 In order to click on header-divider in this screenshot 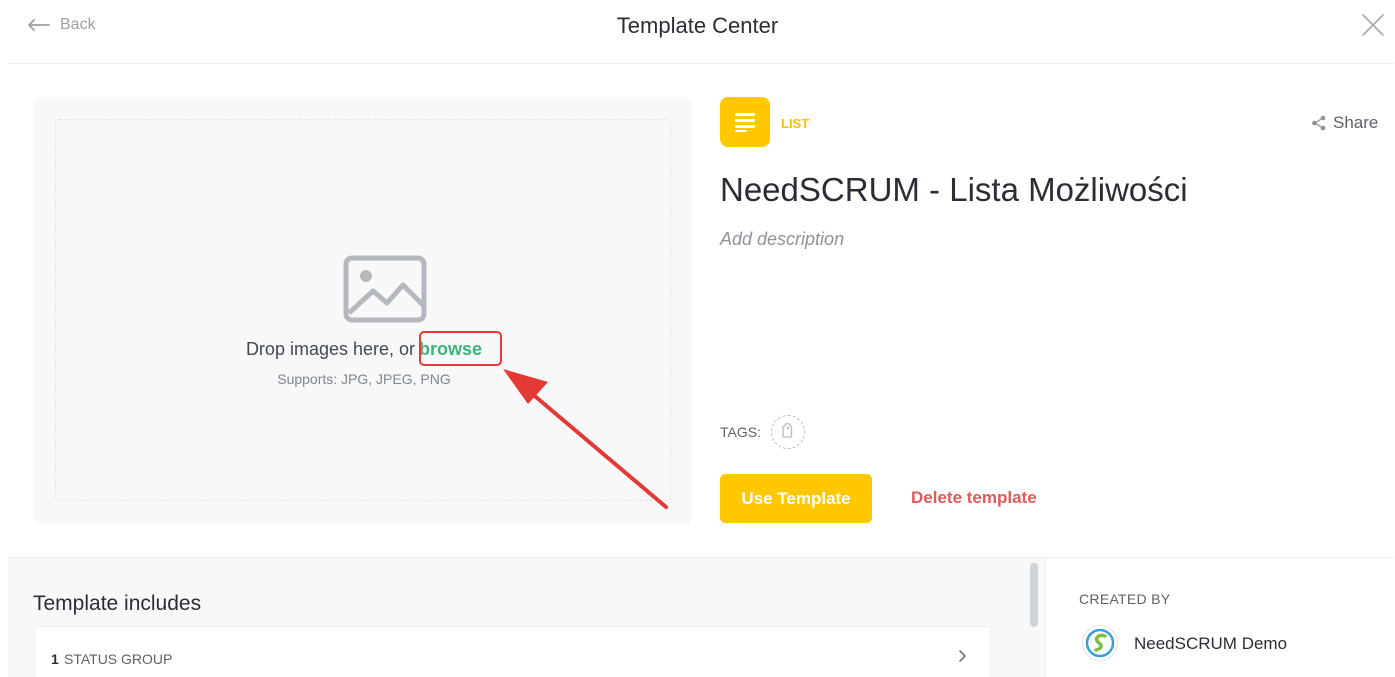, I will do `click(701, 63)`.